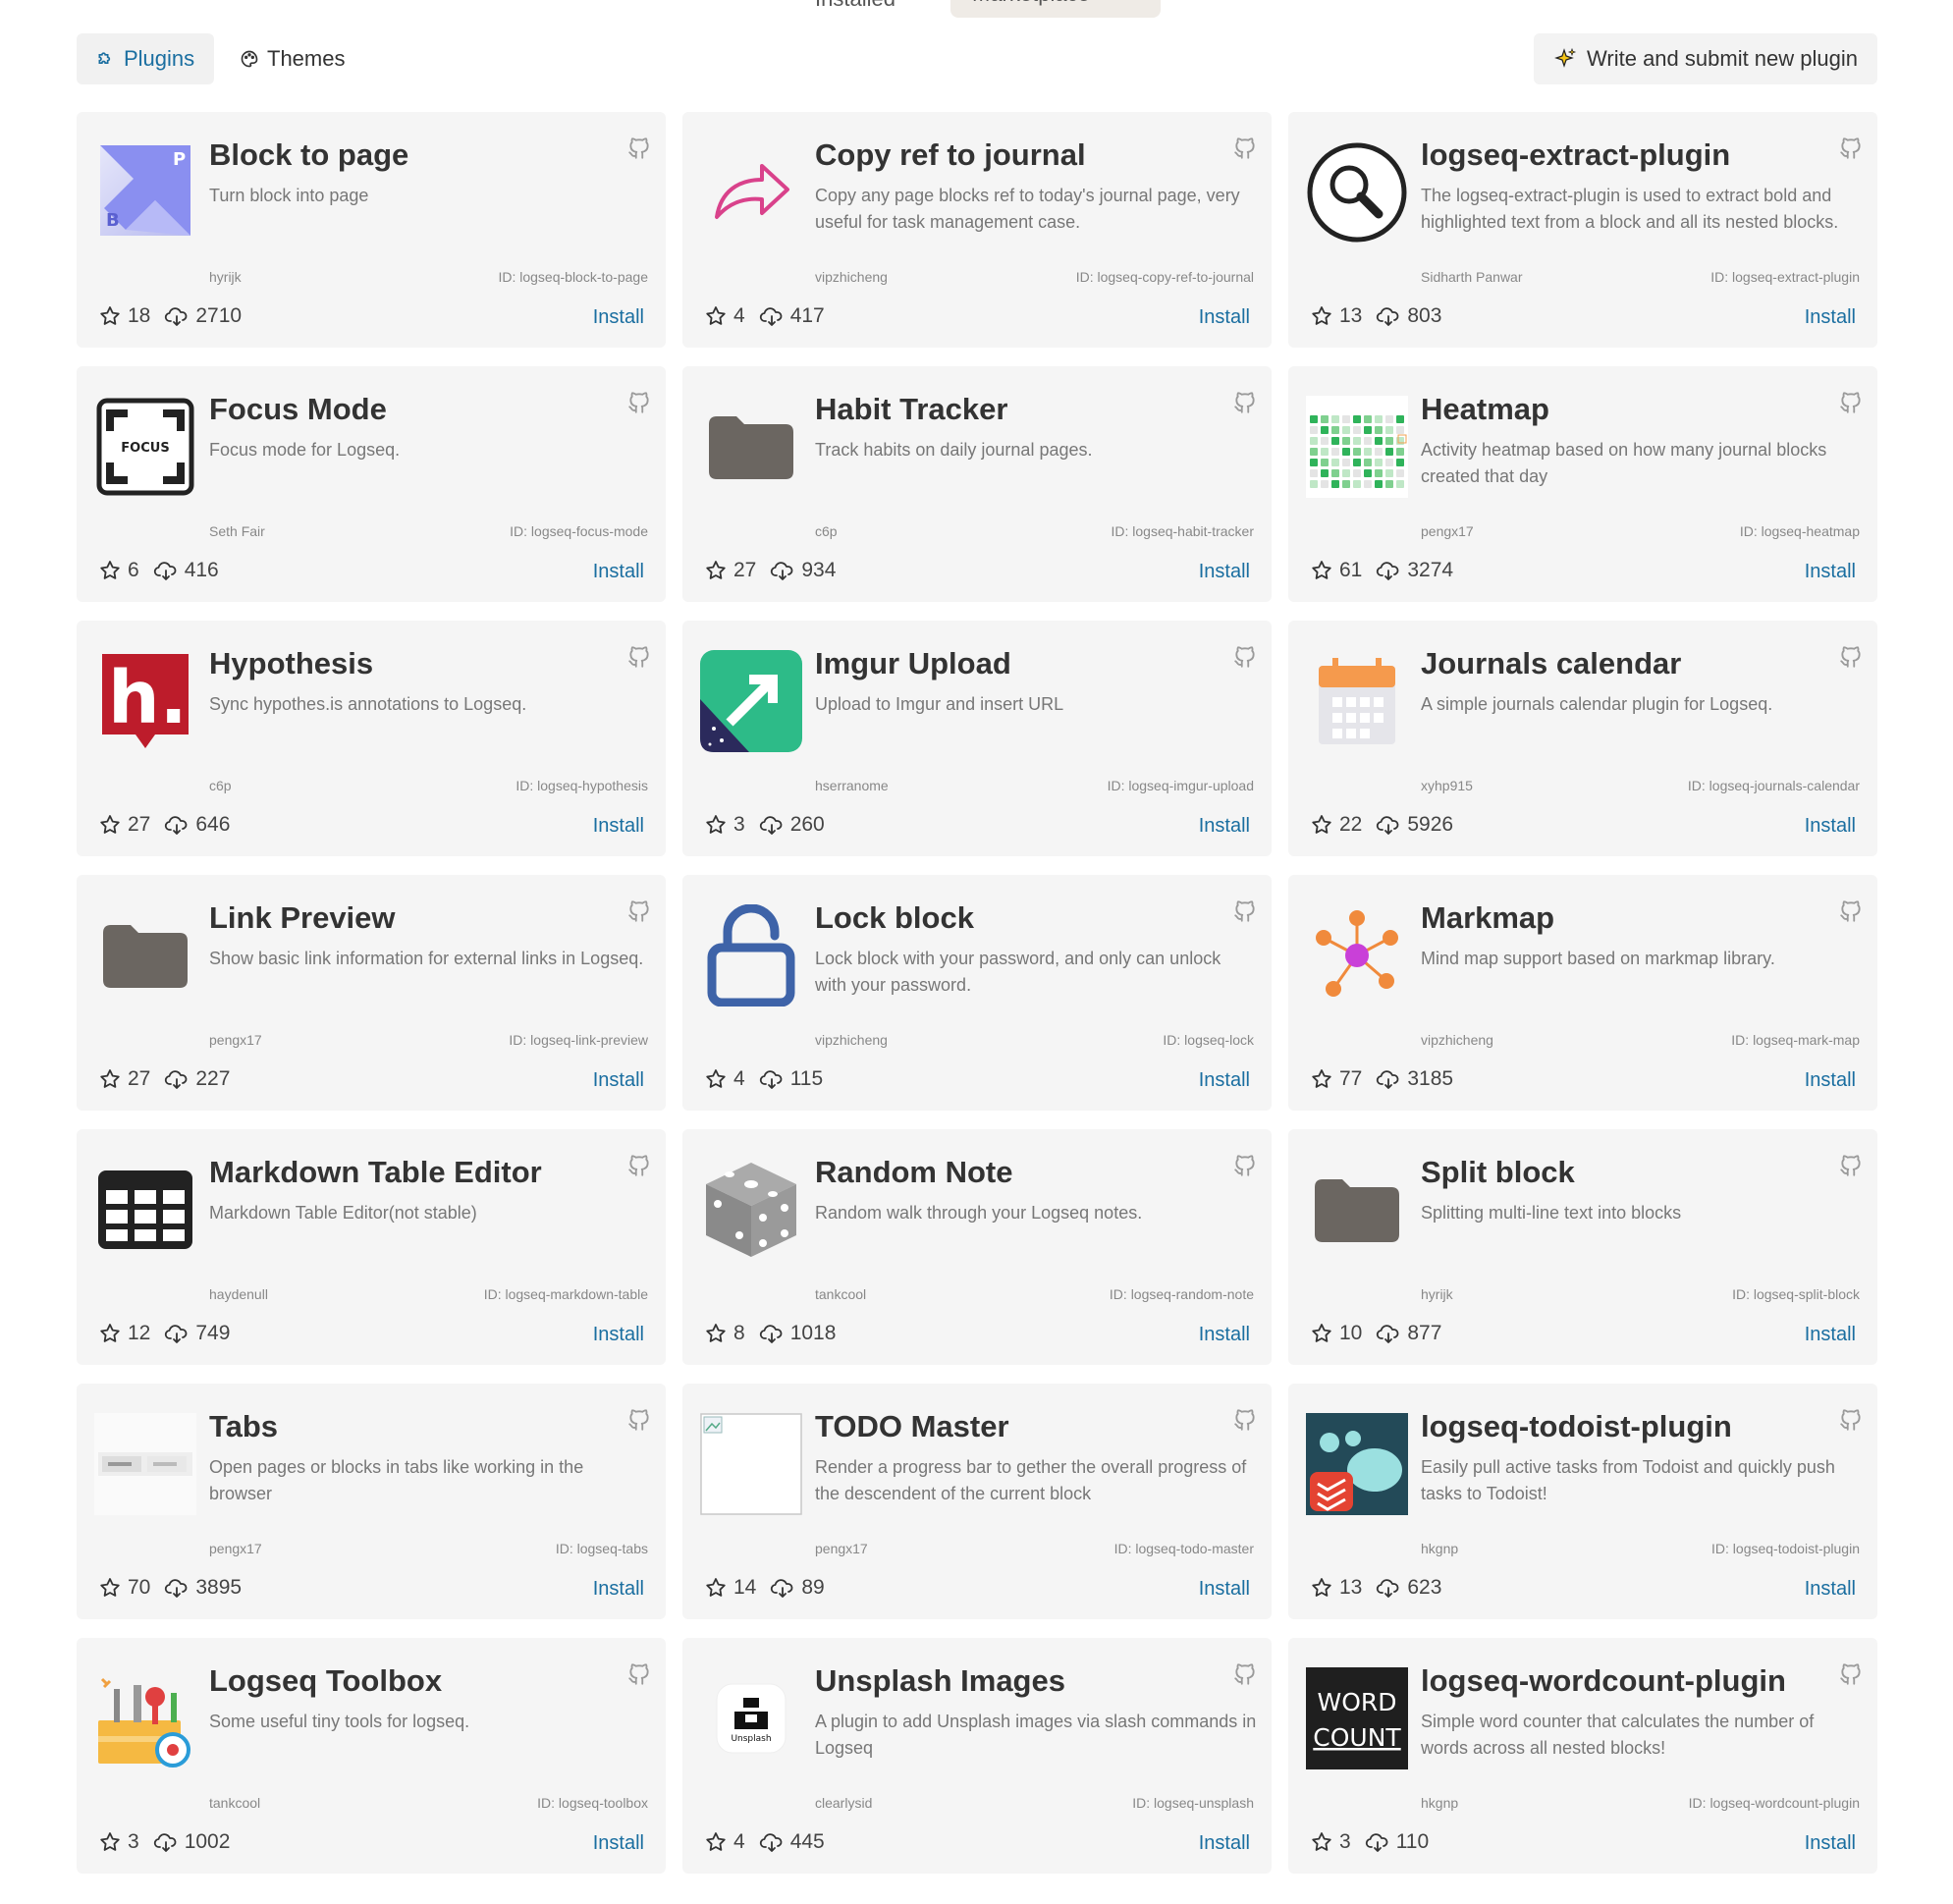 The image size is (1953, 1904). I want to click on stars-count: 4, so click(739, 1841).